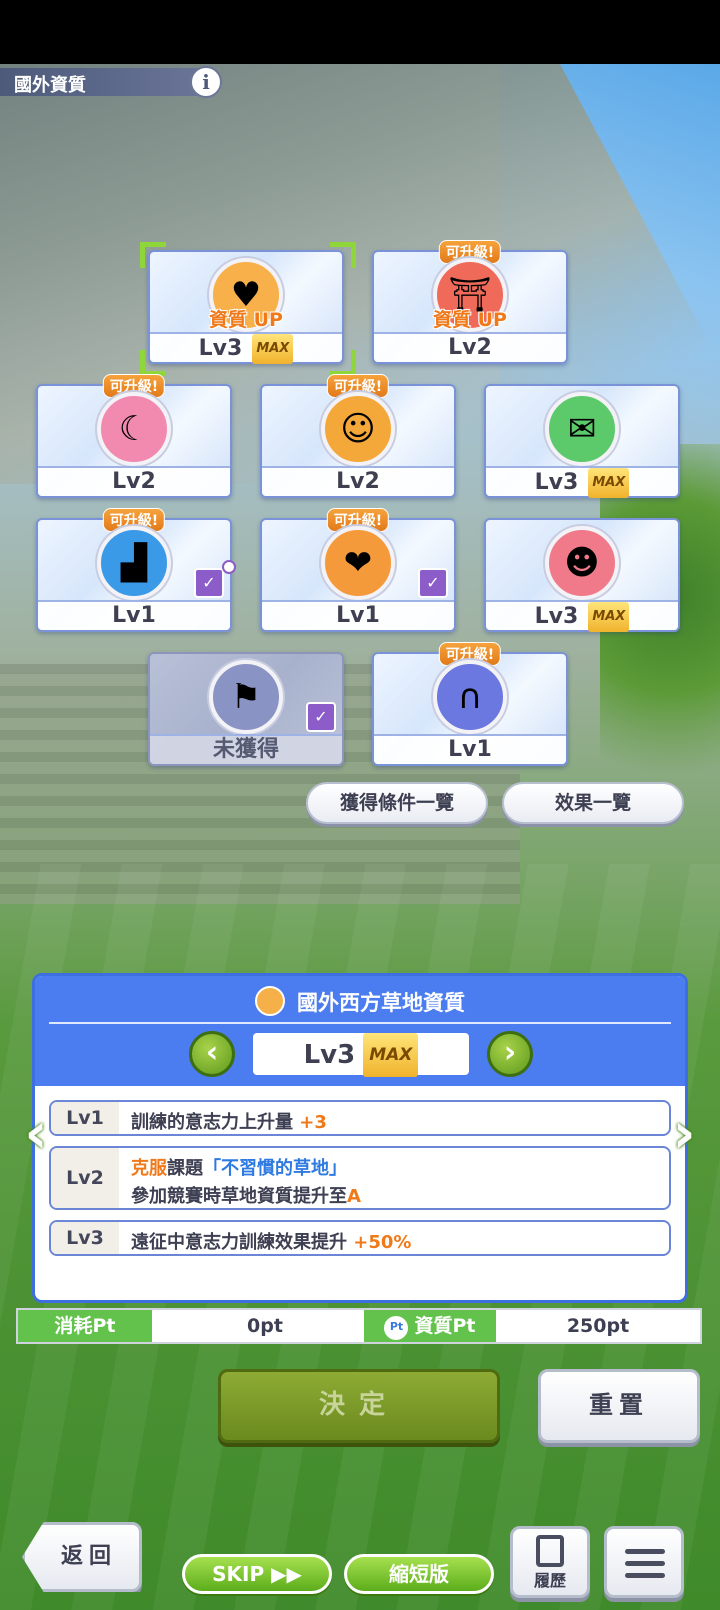 The height and width of the screenshot is (1610, 720). I want to click on prev-skill-arrow: ‹, so click(36, 1134).